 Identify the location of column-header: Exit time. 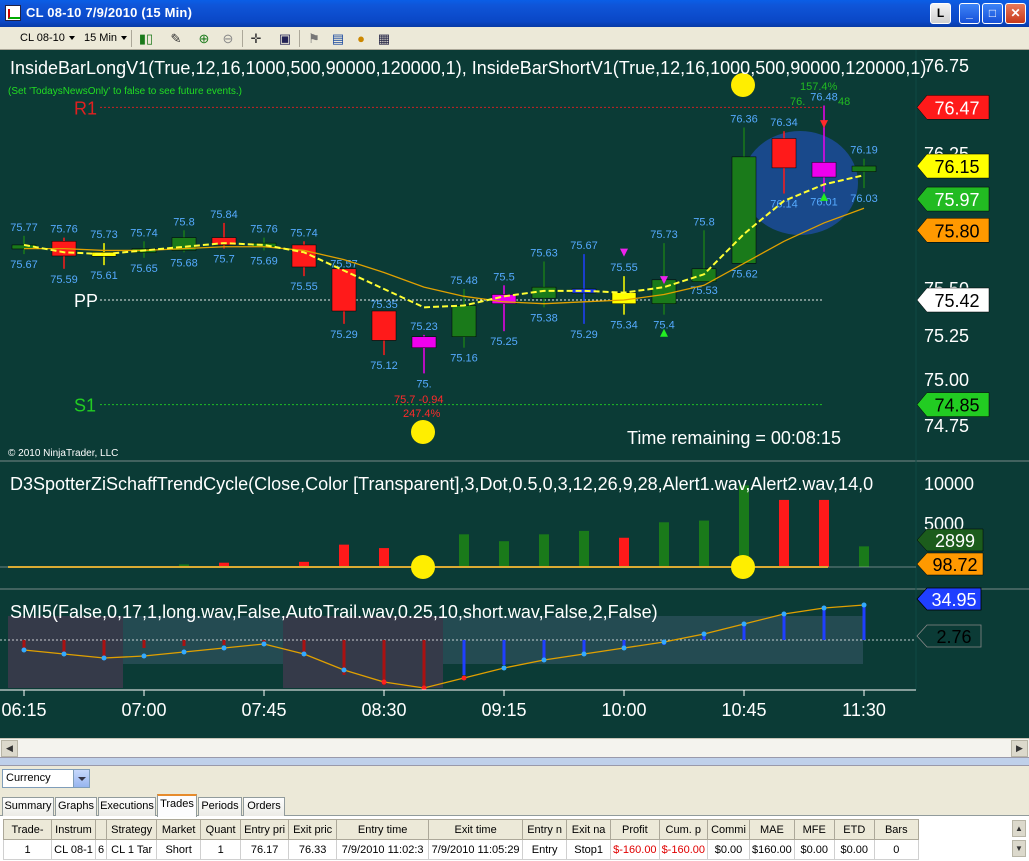
(476, 829).